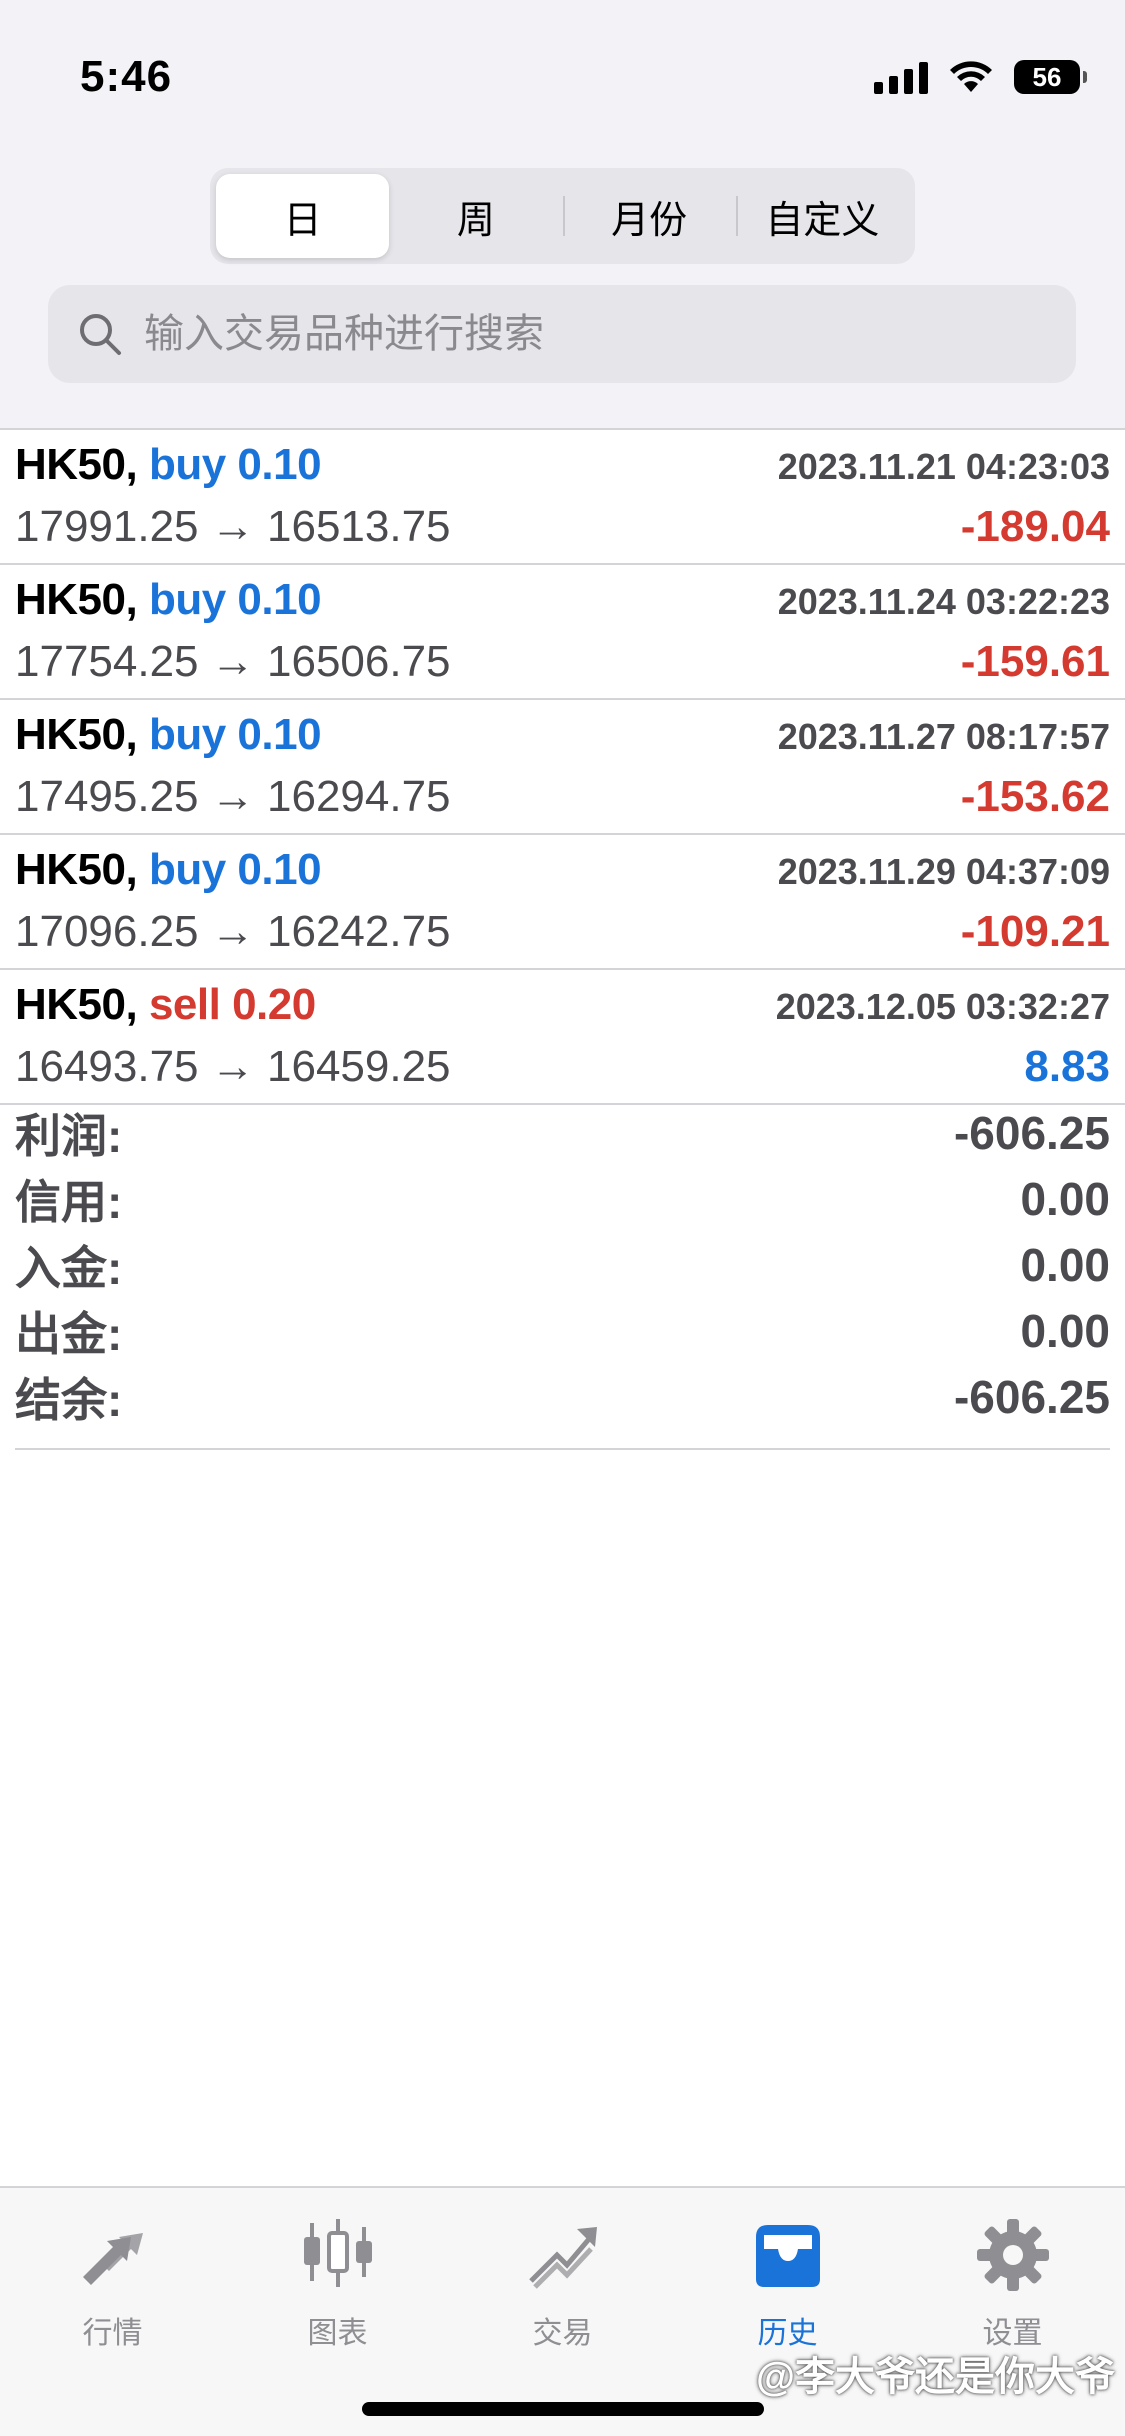  Describe the element at coordinates (562, 1133) in the screenshot. I see `summary-row-profit: 利润: -606.25` at that location.